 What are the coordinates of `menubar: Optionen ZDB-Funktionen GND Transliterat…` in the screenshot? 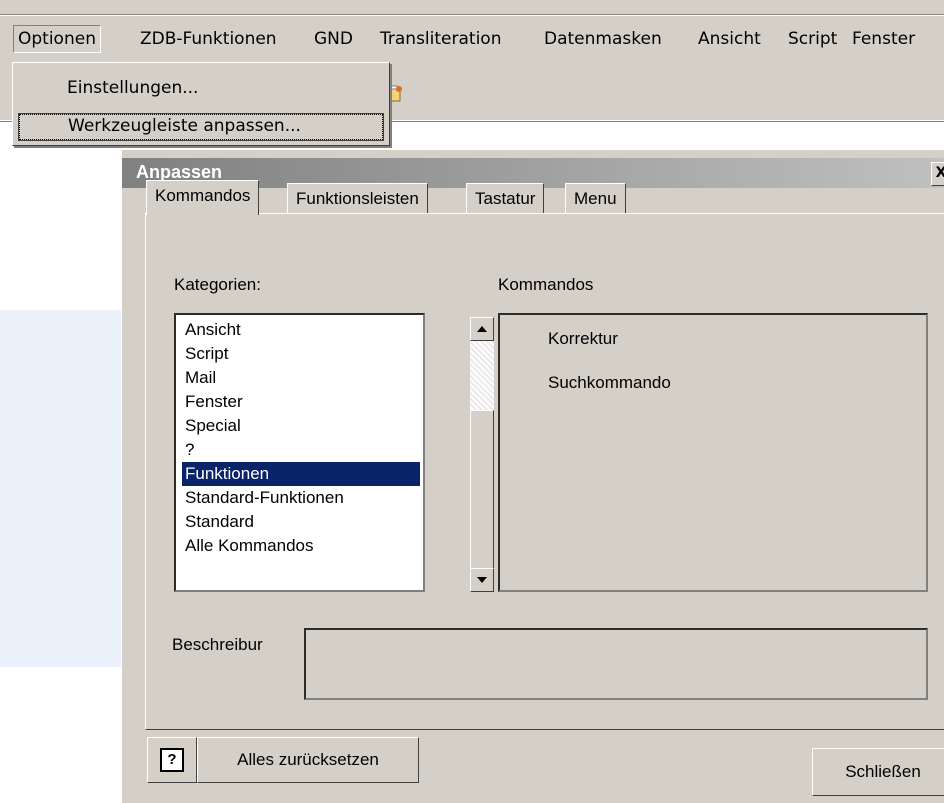 It's located at (472, 38).